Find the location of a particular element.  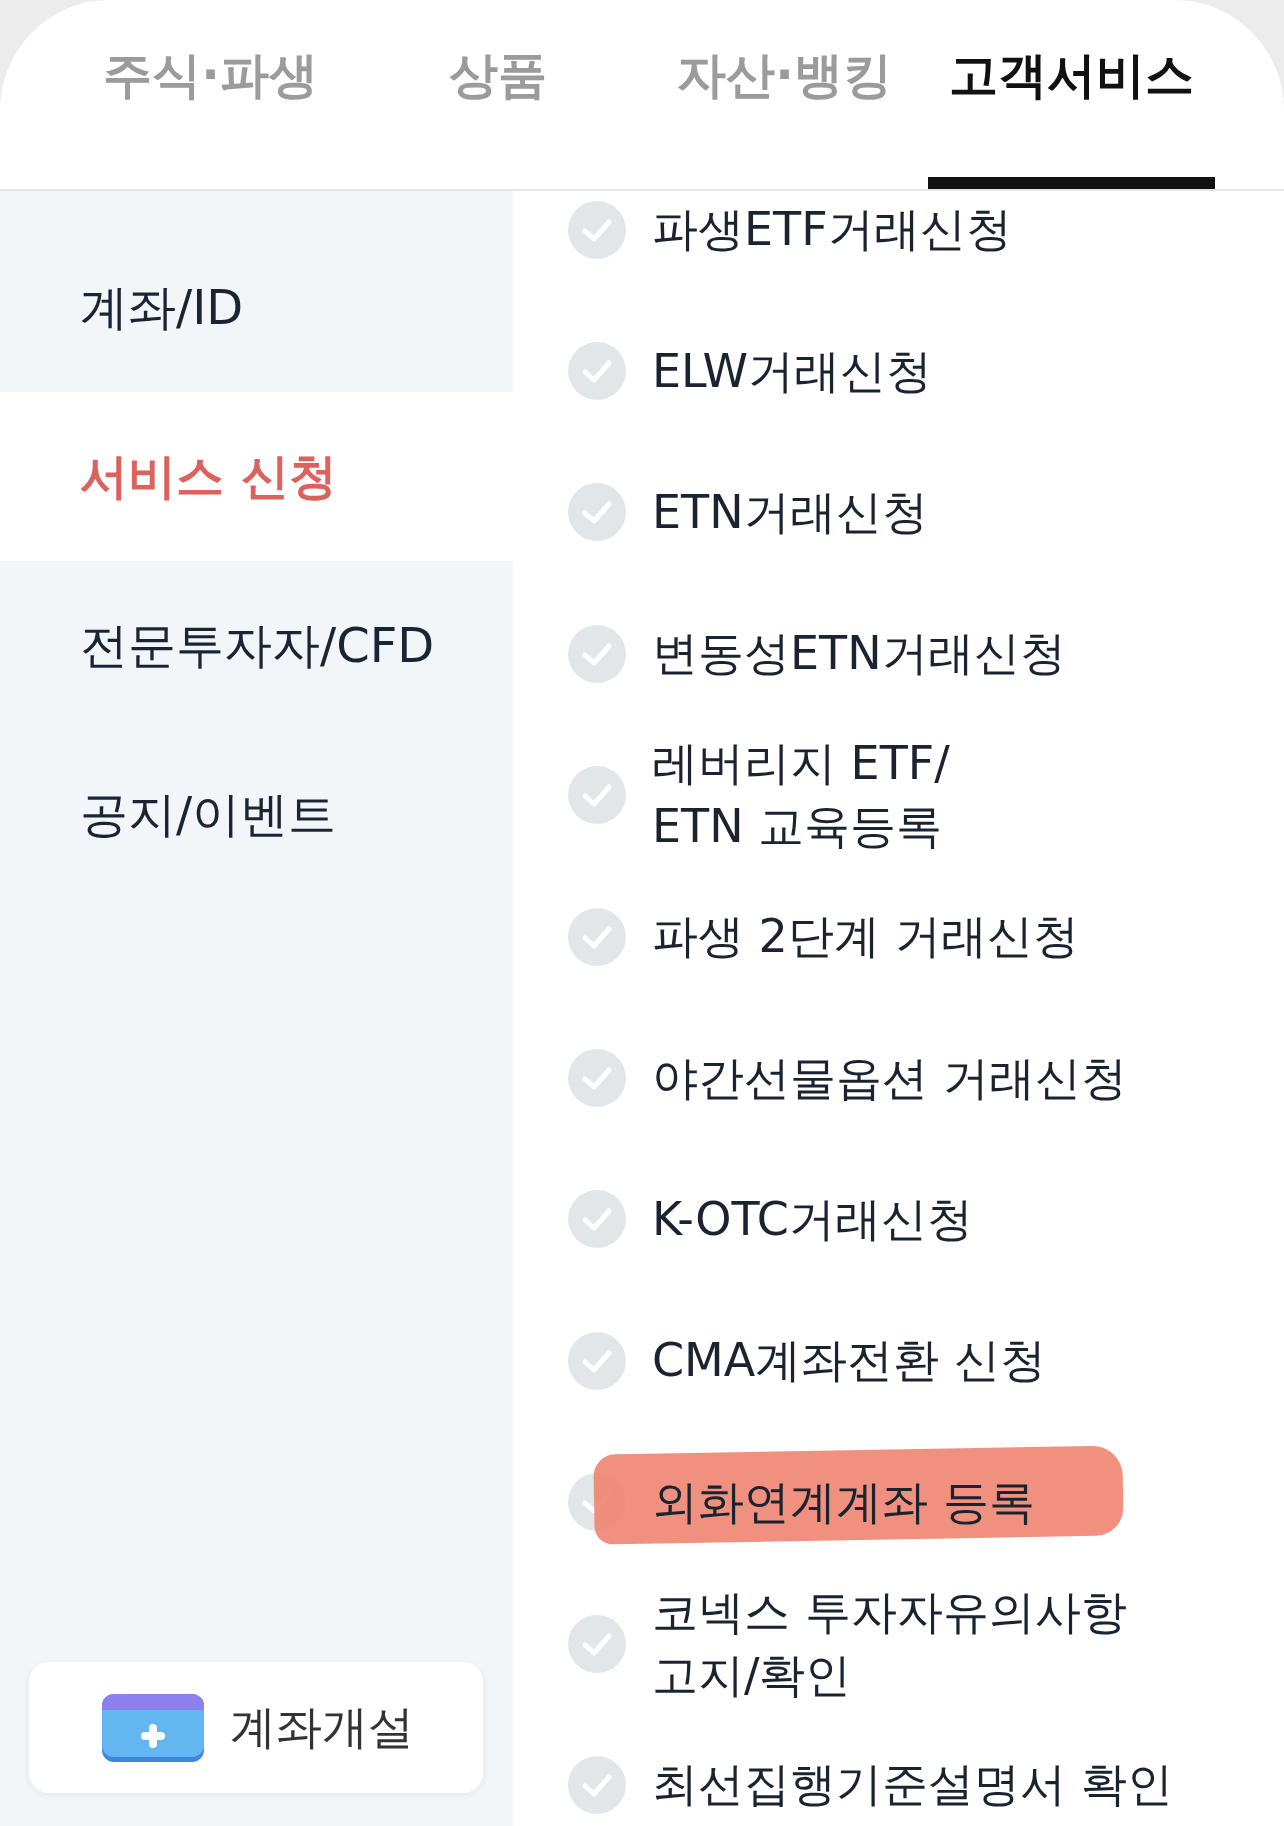

open-account-button: 계좌개설 is located at coordinates (256, 1727).